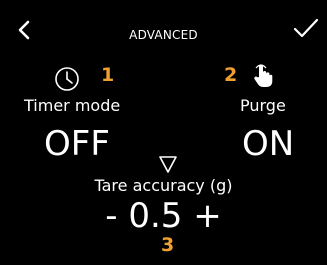 The image size is (327, 265). Describe the element at coordinates (108, 75) in the screenshot. I see `step-badge-1: 1` at that location.